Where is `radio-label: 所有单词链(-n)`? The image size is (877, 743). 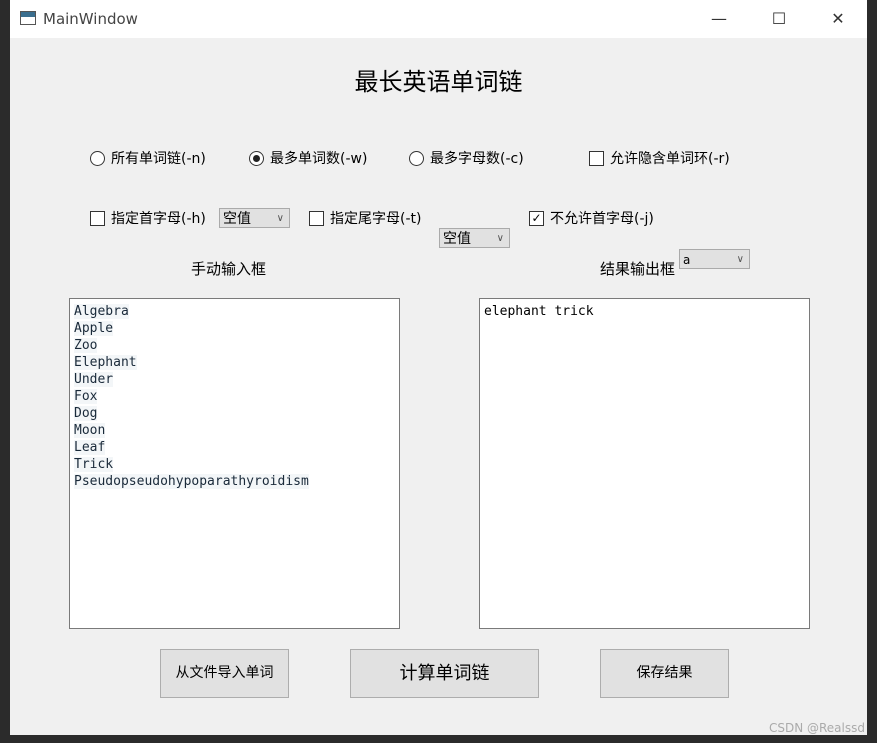
radio-label: 所有单词链(-n) is located at coordinates (158, 159).